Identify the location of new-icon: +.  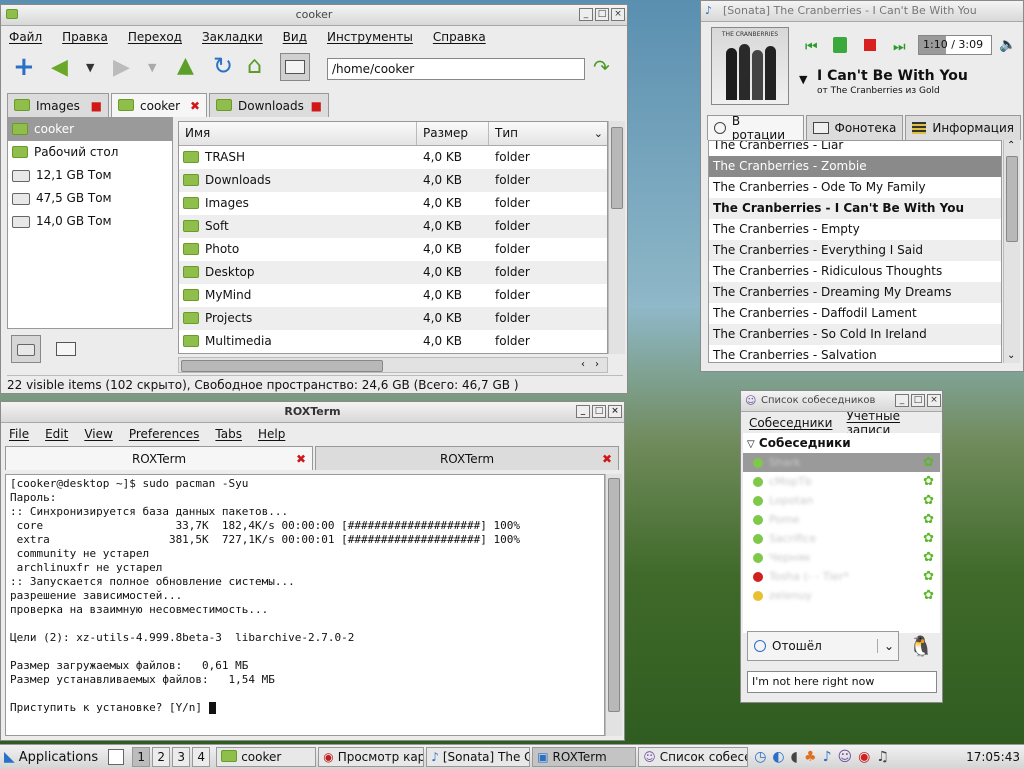
(24, 67).